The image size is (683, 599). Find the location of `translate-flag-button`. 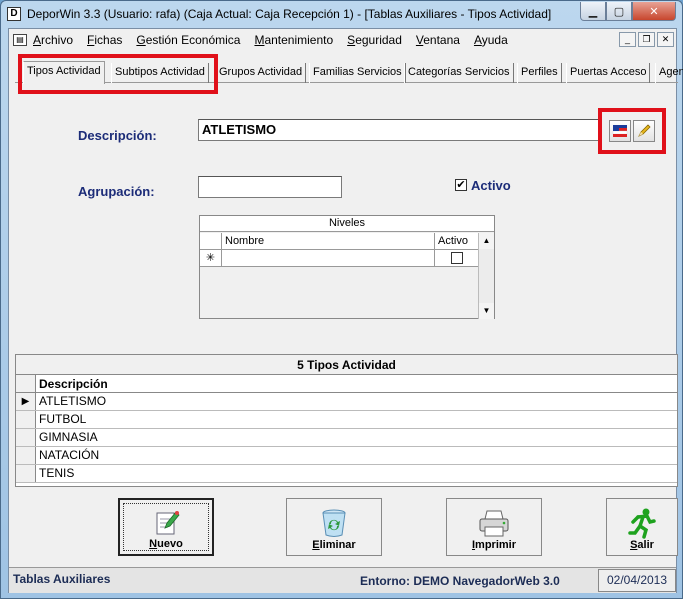

translate-flag-button is located at coordinates (620, 131).